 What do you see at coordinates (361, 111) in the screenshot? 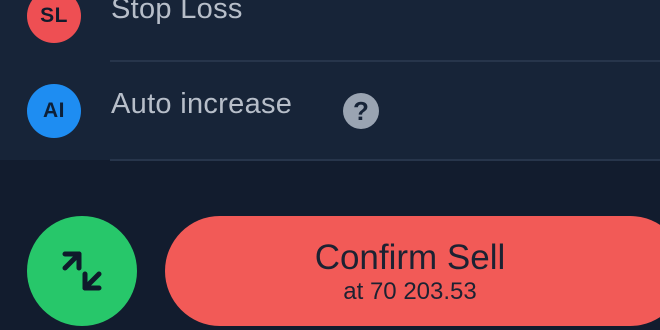
I see `help-icon: ?` at bounding box center [361, 111].